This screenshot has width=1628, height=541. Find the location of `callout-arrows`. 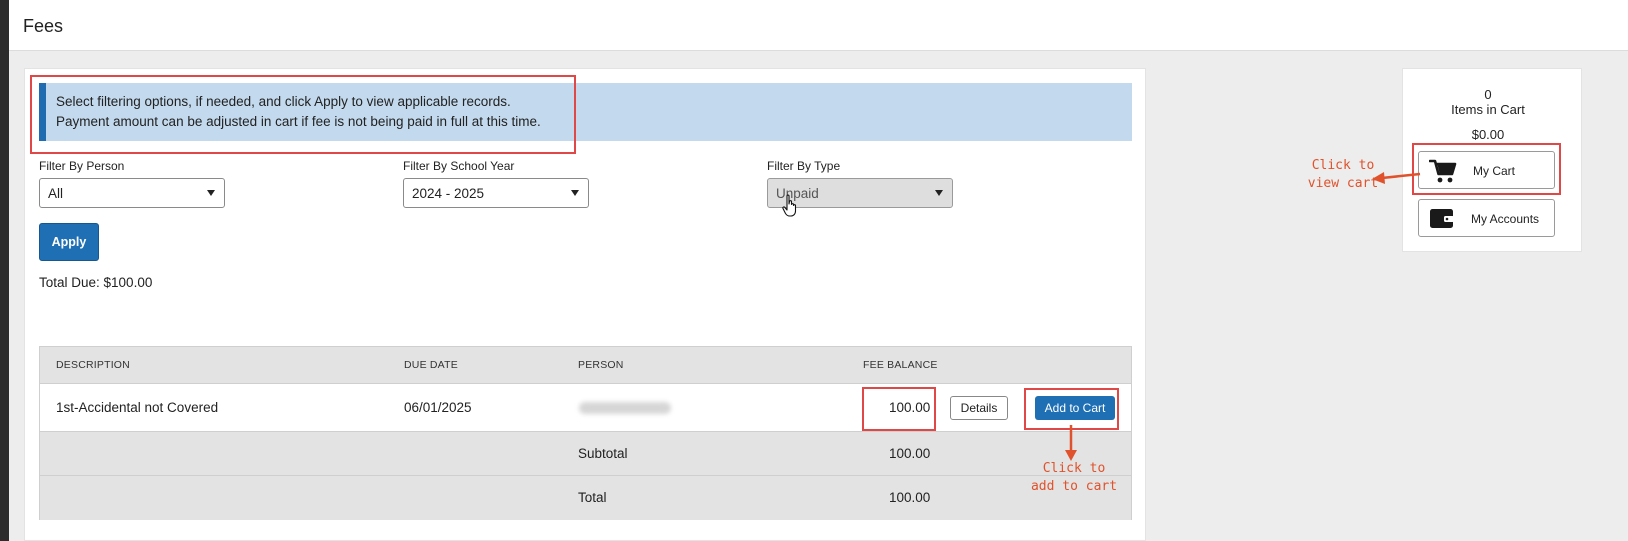

callout-arrows is located at coordinates (1243, 316).